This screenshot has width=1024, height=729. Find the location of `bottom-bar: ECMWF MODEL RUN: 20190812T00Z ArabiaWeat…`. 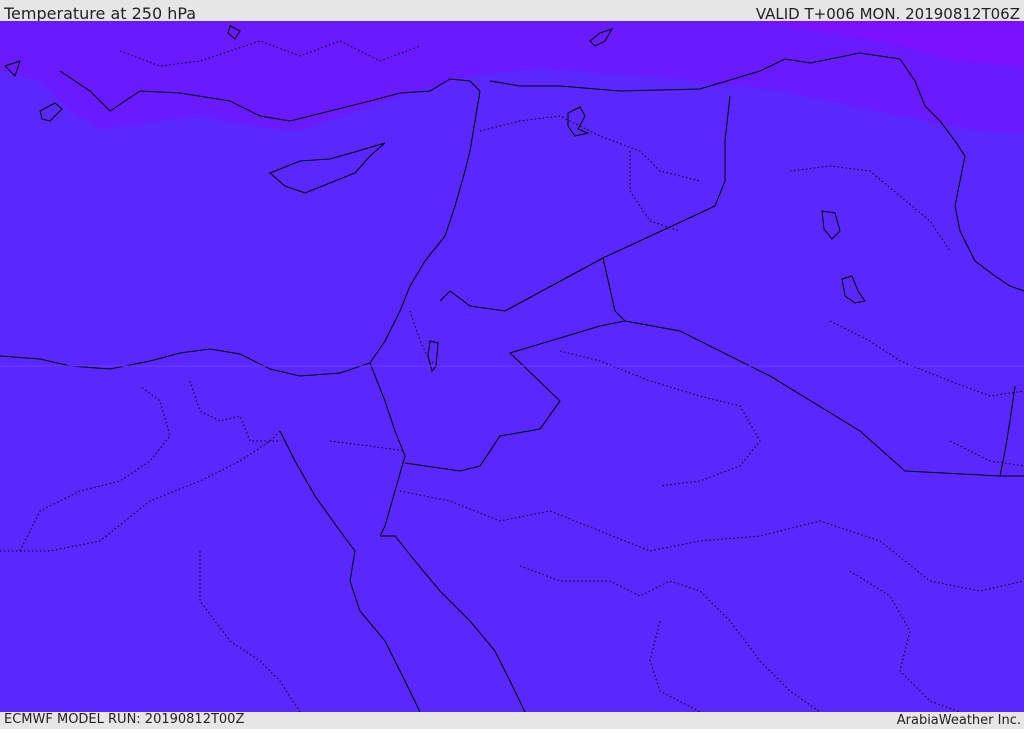

bottom-bar: ECMWF MODEL RUN: 20190812T00Z ArabiaWeat… is located at coordinates (512, 720).